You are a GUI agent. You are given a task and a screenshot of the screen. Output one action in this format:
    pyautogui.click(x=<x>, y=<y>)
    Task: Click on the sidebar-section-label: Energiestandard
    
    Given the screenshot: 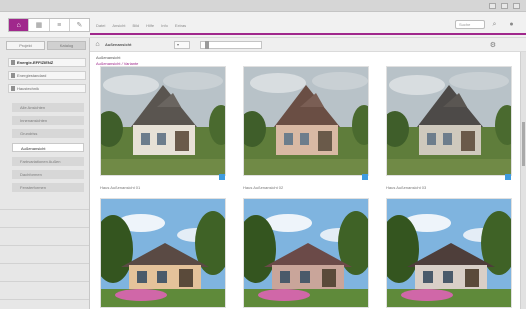 What is the action you would take?
    pyautogui.click(x=32, y=75)
    